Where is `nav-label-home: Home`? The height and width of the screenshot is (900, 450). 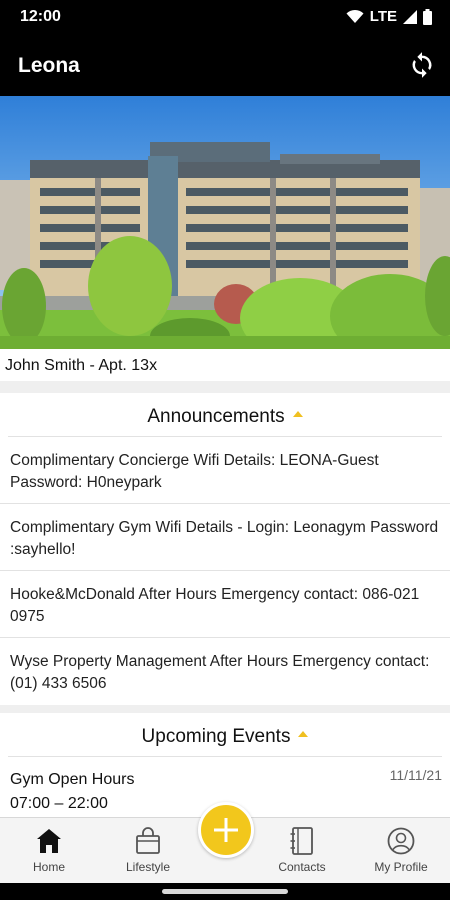 nav-label-home: Home is located at coordinates (48, 867).